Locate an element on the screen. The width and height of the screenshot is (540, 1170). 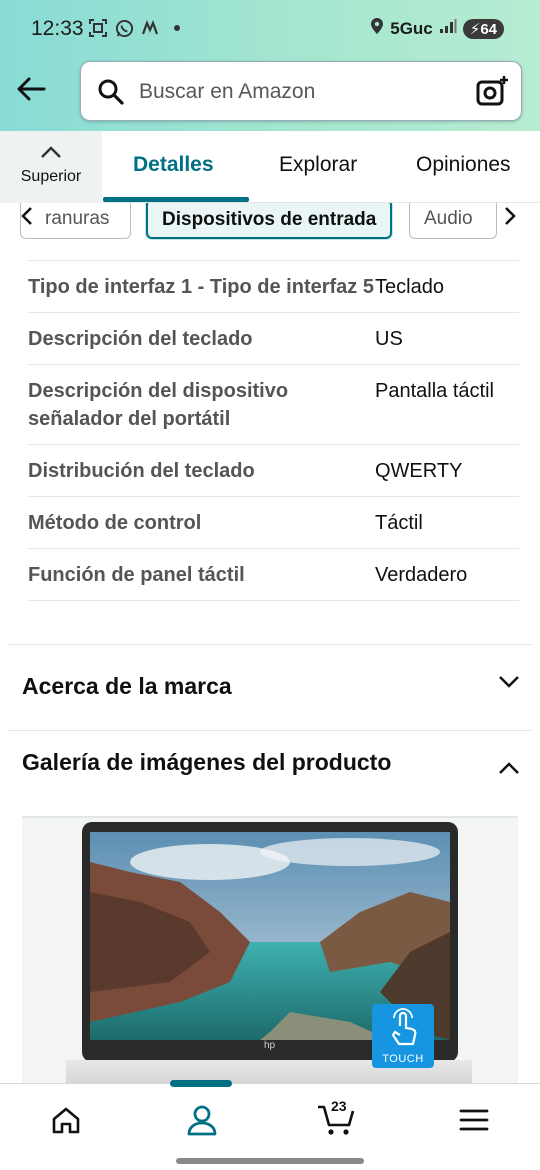
gallery-section: Galería de imágenes del producto is located at coordinates (270, 773).